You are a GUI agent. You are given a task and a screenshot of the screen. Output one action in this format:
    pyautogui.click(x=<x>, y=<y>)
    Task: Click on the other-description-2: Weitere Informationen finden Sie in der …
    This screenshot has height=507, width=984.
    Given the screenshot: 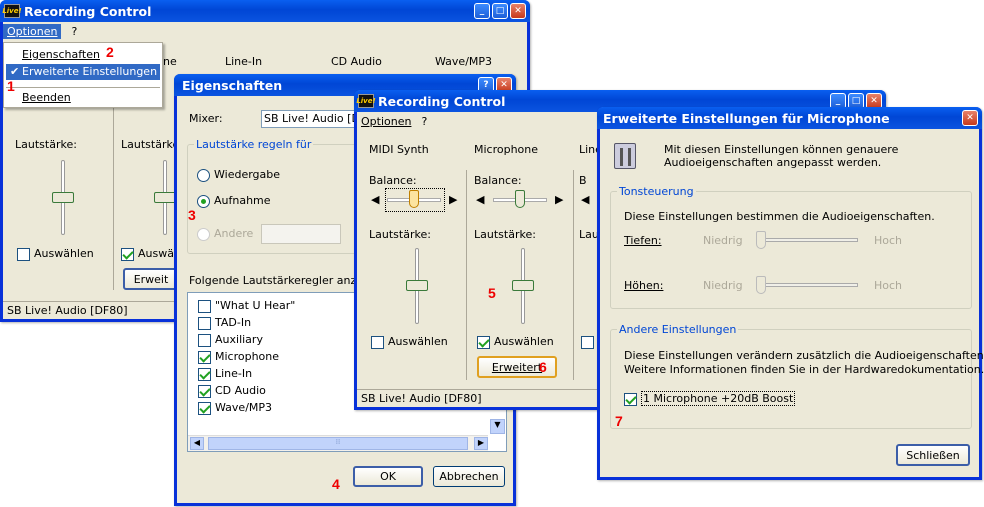 What is the action you would take?
    pyautogui.click(x=804, y=369)
    